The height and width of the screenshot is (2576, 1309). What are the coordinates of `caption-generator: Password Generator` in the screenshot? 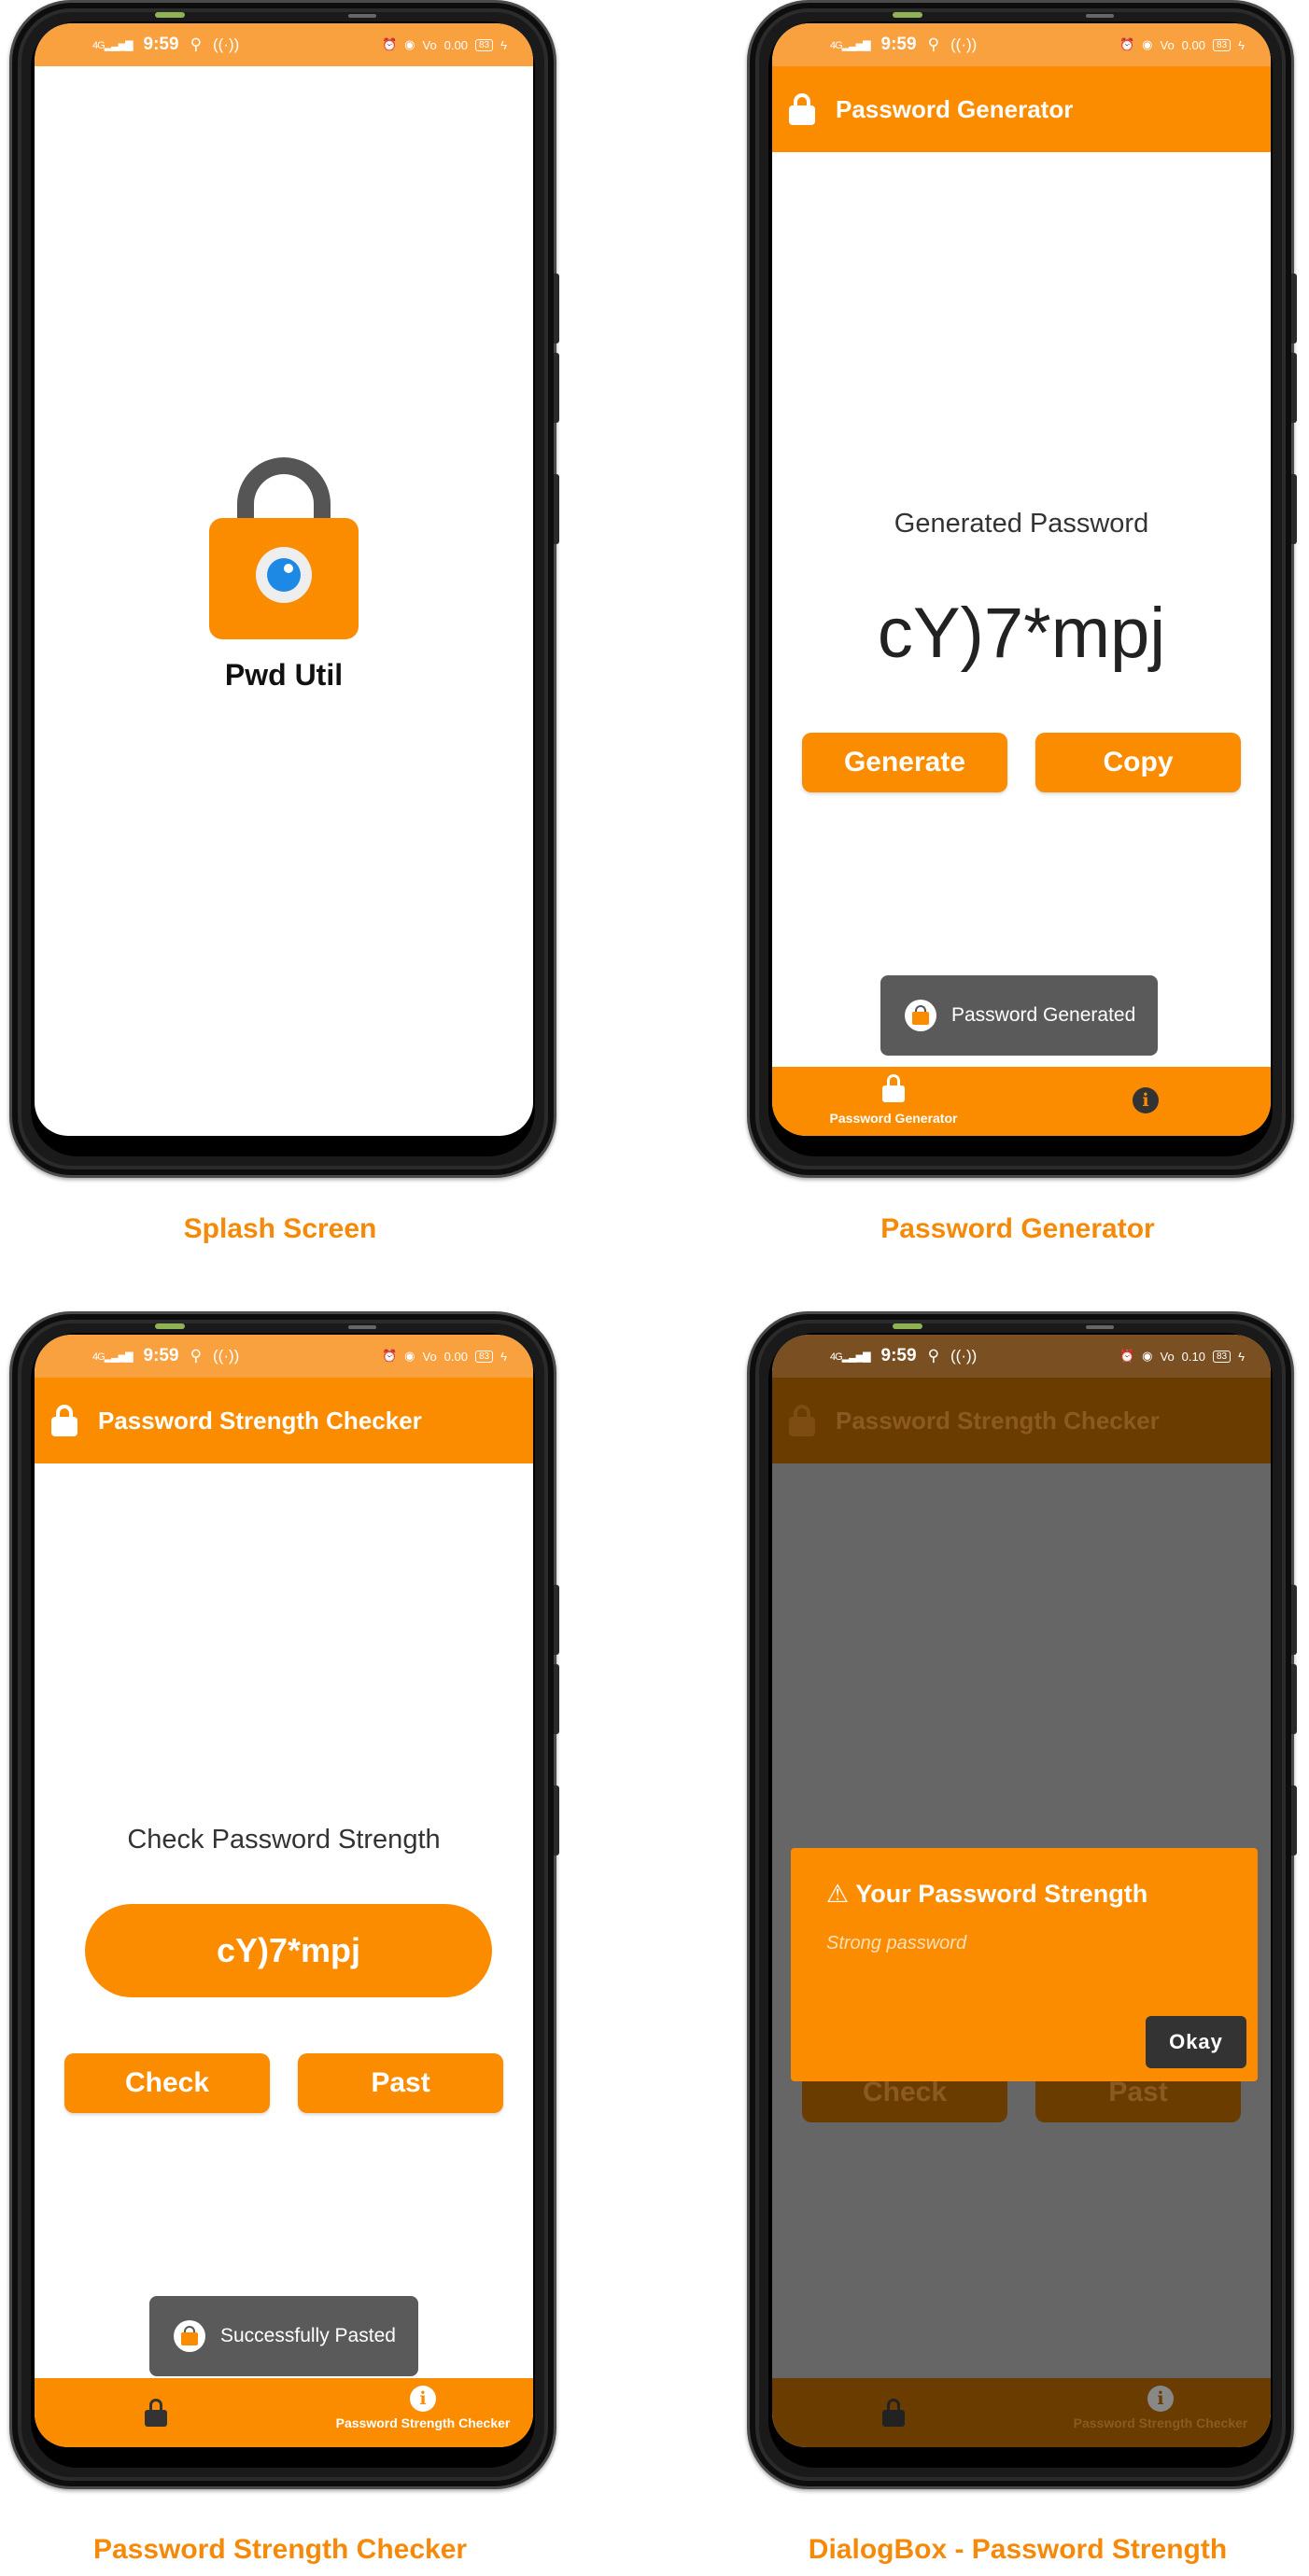 It's located at (1018, 1228).